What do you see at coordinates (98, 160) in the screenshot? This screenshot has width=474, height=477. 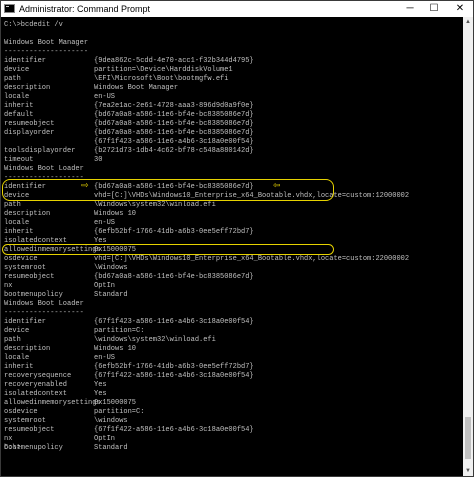 I see `bcd-value: 30` at bounding box center [98, 160].